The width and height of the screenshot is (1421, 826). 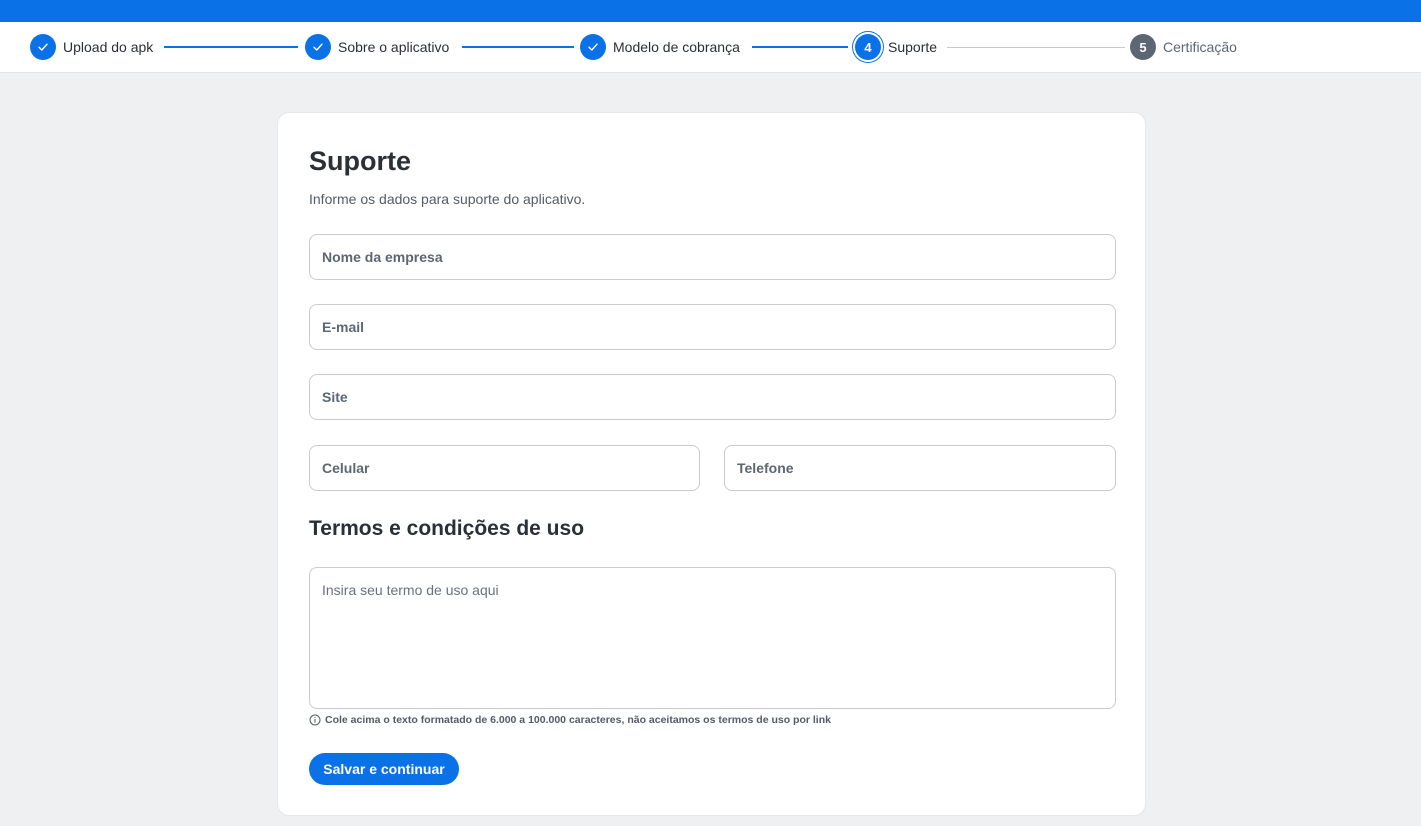 I want to click on save-and-continue-button: Salvar e continuar, so click(x=384, y=769).